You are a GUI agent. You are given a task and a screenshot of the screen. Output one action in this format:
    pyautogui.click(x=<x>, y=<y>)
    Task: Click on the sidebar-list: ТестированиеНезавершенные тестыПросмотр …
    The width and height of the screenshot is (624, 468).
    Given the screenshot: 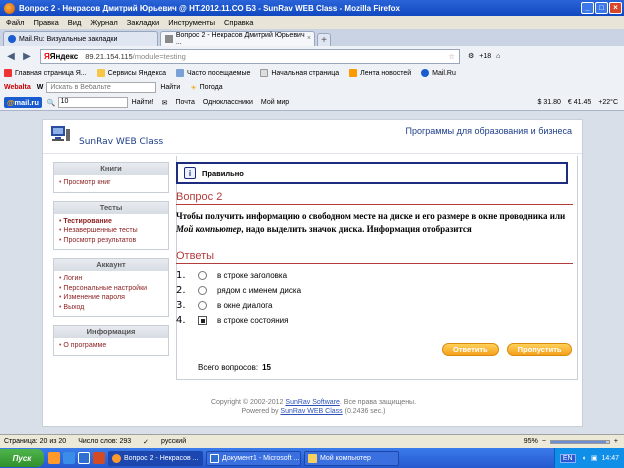 What is the action you would take?
    pyautogui.click(x=111, y=232)
    